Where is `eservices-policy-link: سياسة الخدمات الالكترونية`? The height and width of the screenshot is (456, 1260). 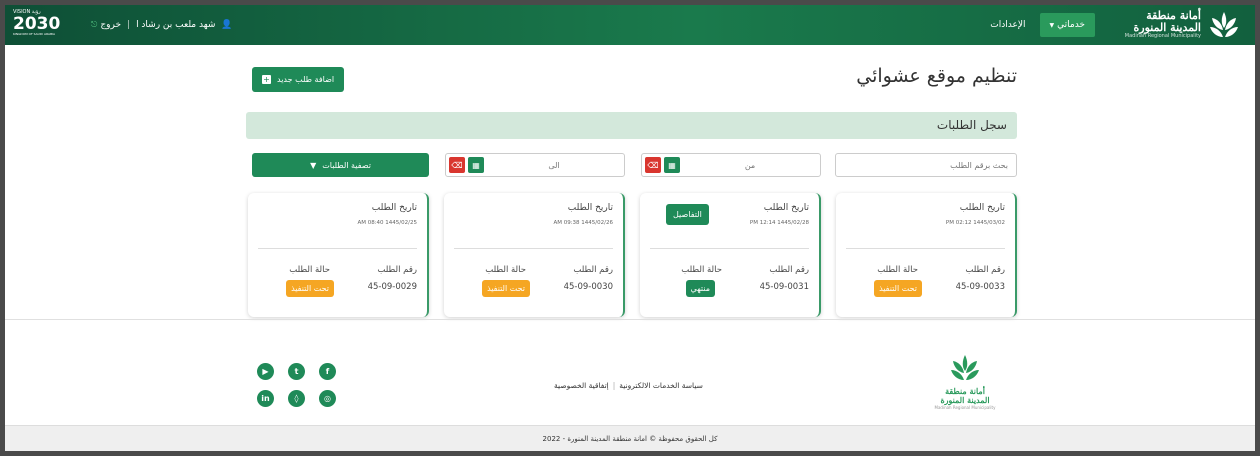
eservices-policy-link: سياسة الخدمات الالكترونية is located at coordinates (661, 385).